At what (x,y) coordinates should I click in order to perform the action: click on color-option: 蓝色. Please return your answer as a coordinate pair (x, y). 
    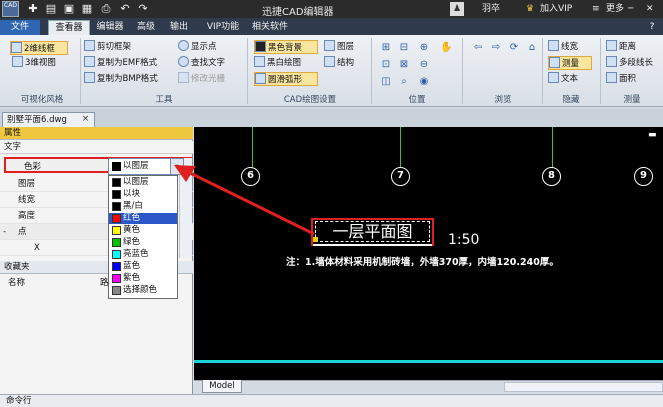
    Looking at the image, I should click on (143, 266).